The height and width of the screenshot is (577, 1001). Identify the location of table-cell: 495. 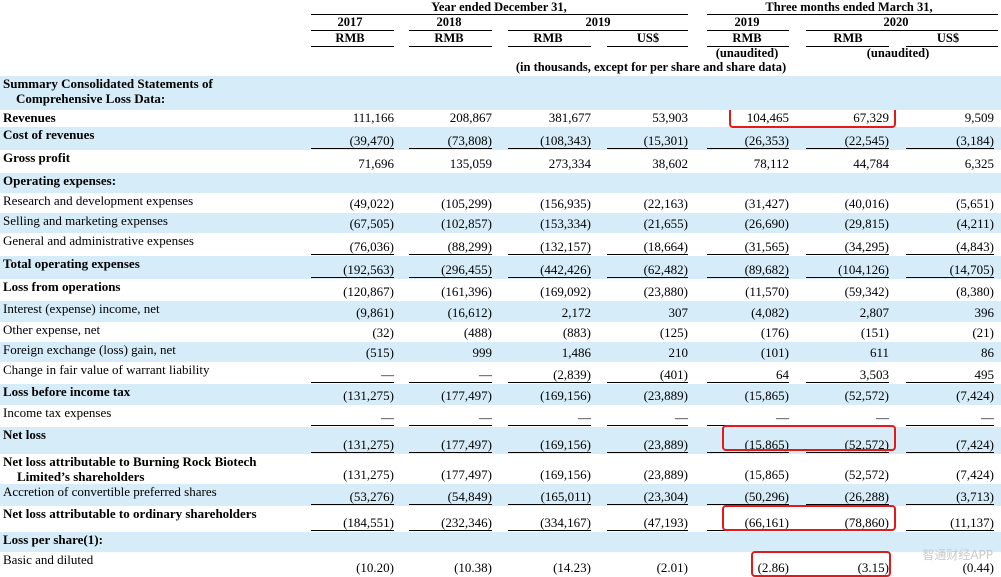
(950, 375).